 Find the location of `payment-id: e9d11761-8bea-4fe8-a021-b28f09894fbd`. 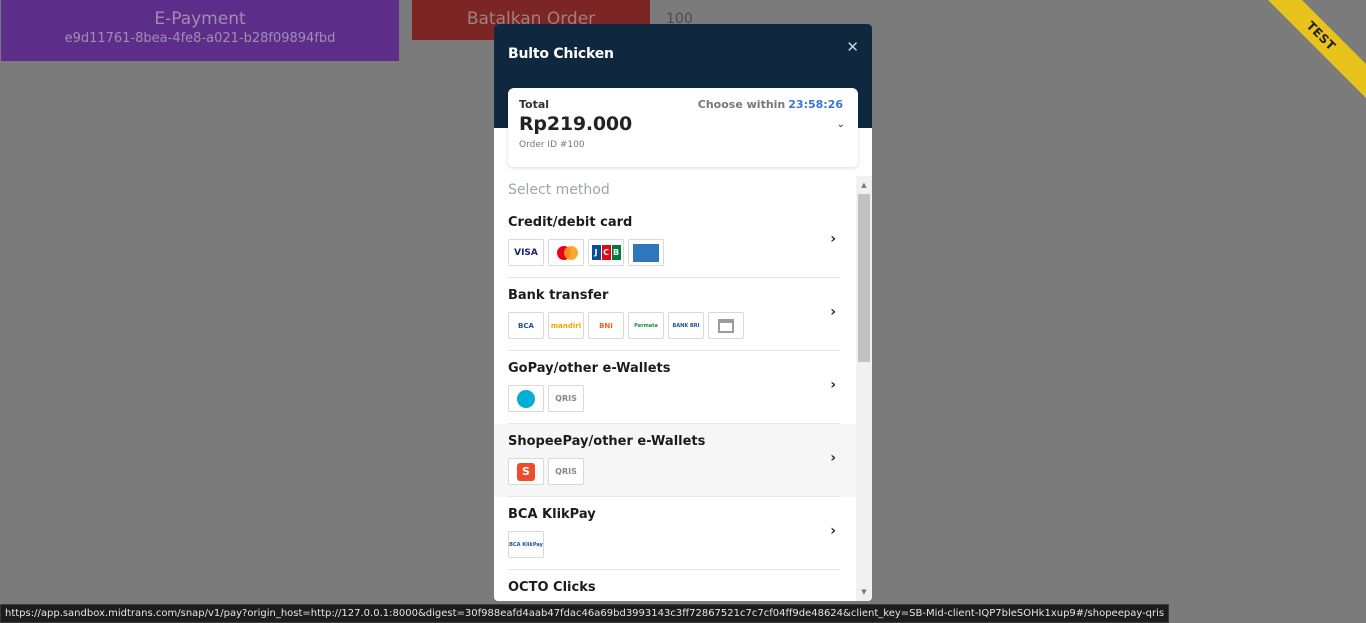

payment-id: e9d11761-8bea-4fe8-a021-b28f09894fbd is located at coordinates (200, 38).